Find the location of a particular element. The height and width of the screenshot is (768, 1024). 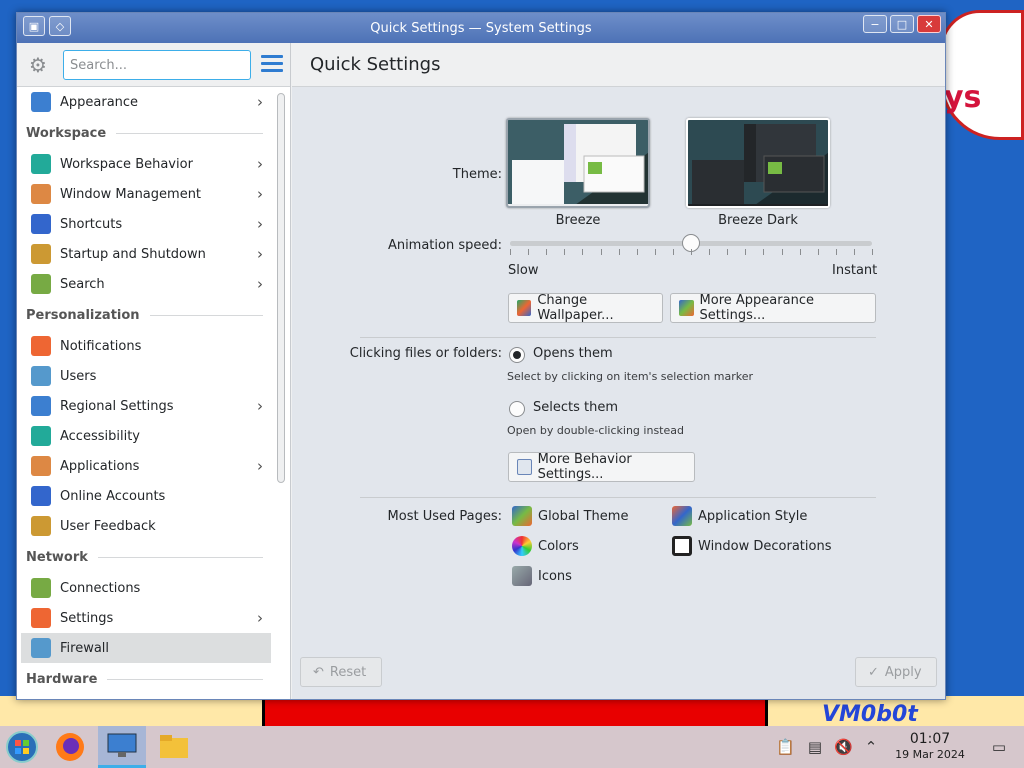

separator is located at coordinates (618, 497).